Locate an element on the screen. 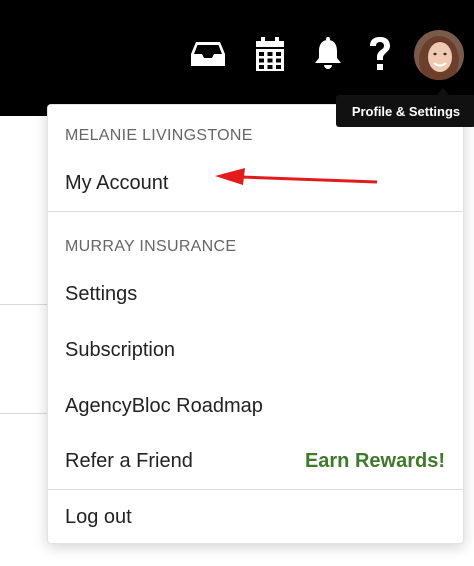  company-name-header: MURRAY INSURANCE is located at coordinates (151, 246).